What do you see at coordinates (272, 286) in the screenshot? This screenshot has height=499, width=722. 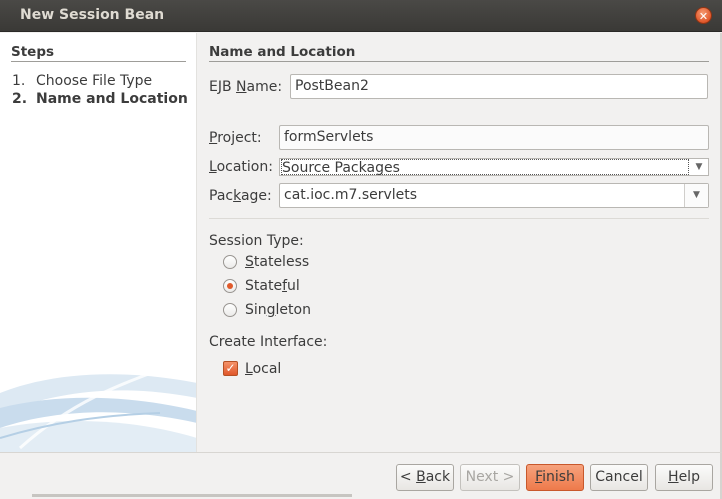 I see `stateful-label: Stateful` at bounding box center [272, 286].